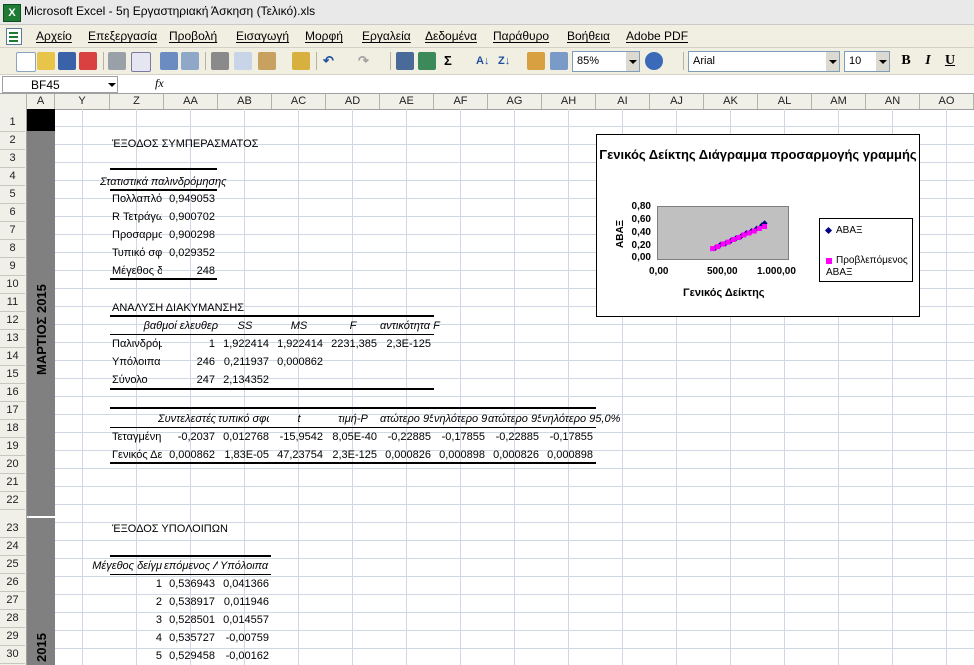 Image resolution: width=974 pixels, height=665 pixels. What do you see at coordinates (12, 464) in the screenshot?
I see `row-header: 20` at bounding box center [12, 464].